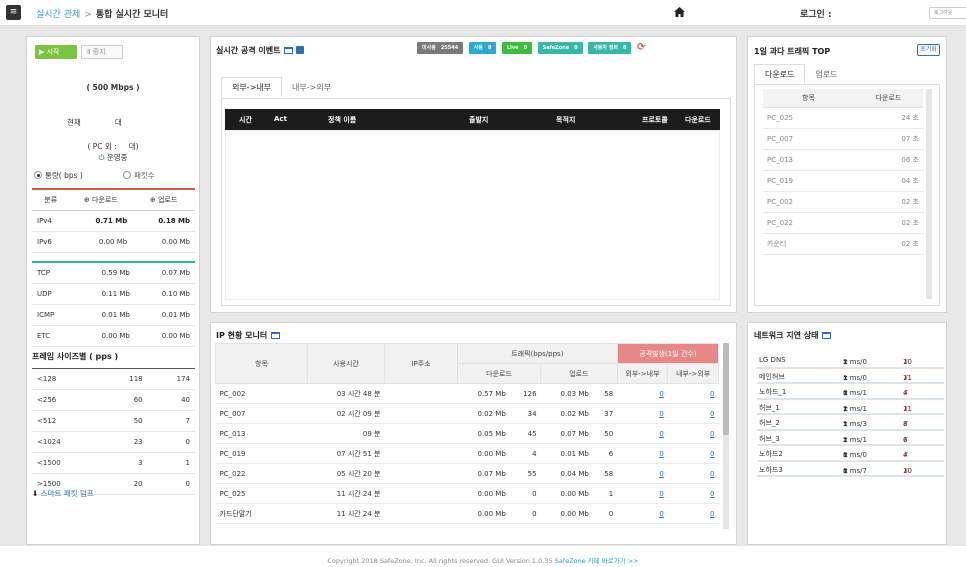 This screenshot has width=966, height=567. I want to click on table-row: 카운터 02 초, so click(843, 244).